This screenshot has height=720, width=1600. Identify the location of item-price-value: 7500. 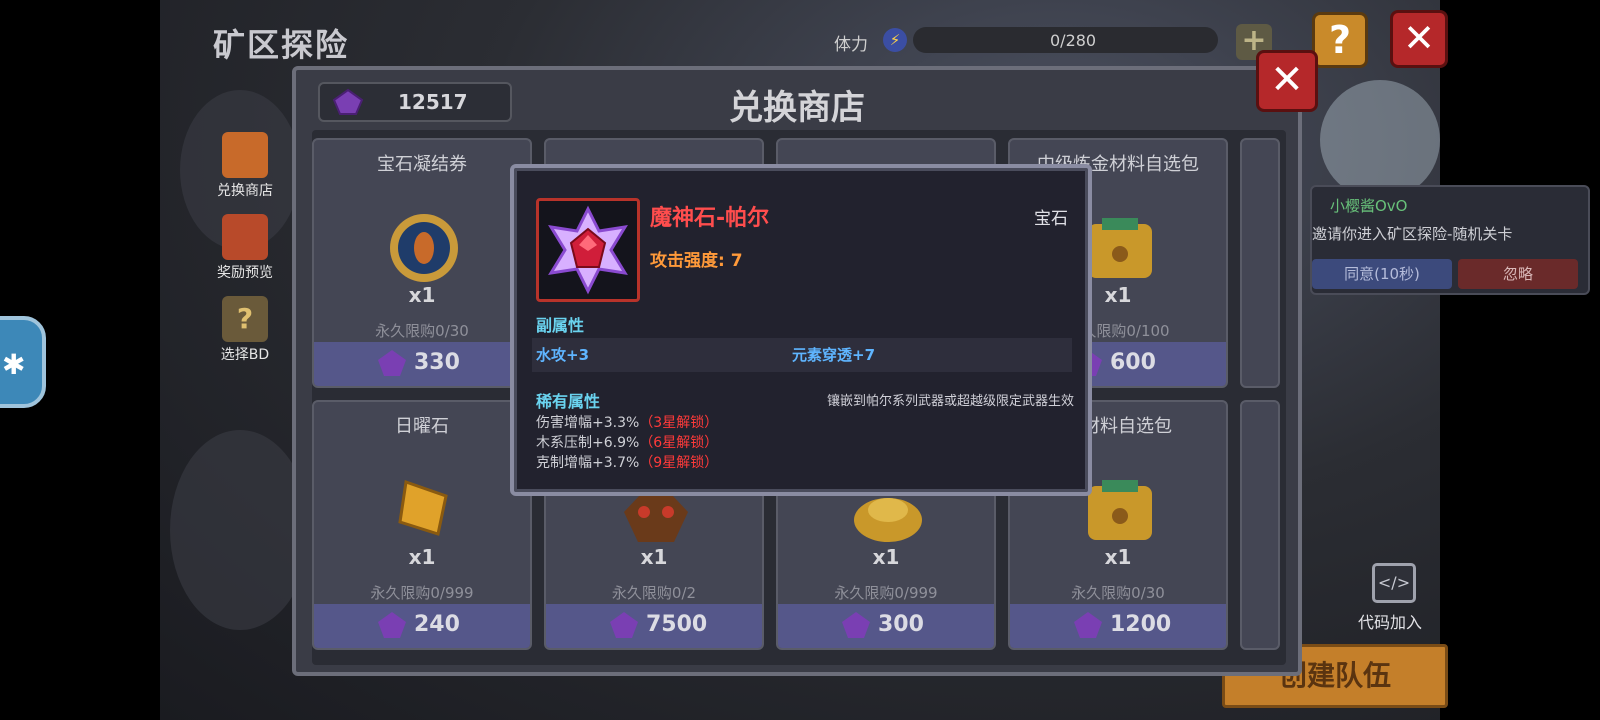
(677, 624).